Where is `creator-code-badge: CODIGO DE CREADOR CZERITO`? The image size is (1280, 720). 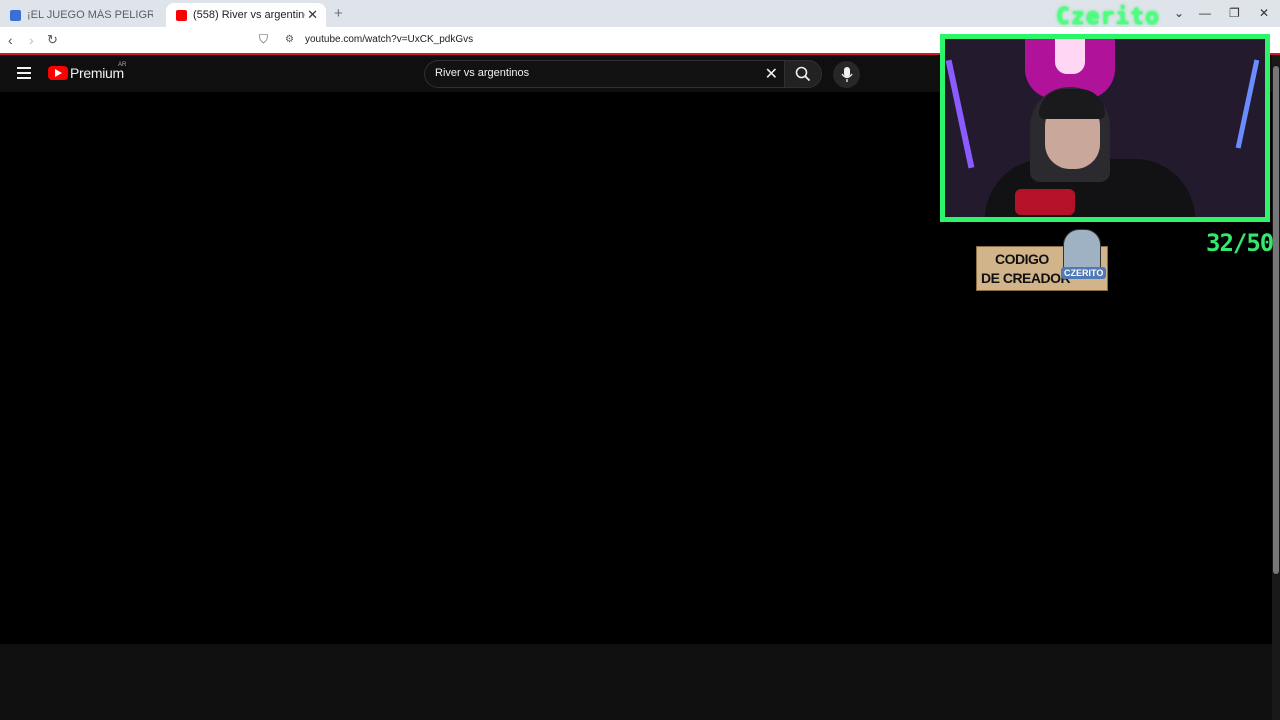 creator-code-badge: CODIGO DE CREADOR CZERITO is located at coordinates (1042, 260).